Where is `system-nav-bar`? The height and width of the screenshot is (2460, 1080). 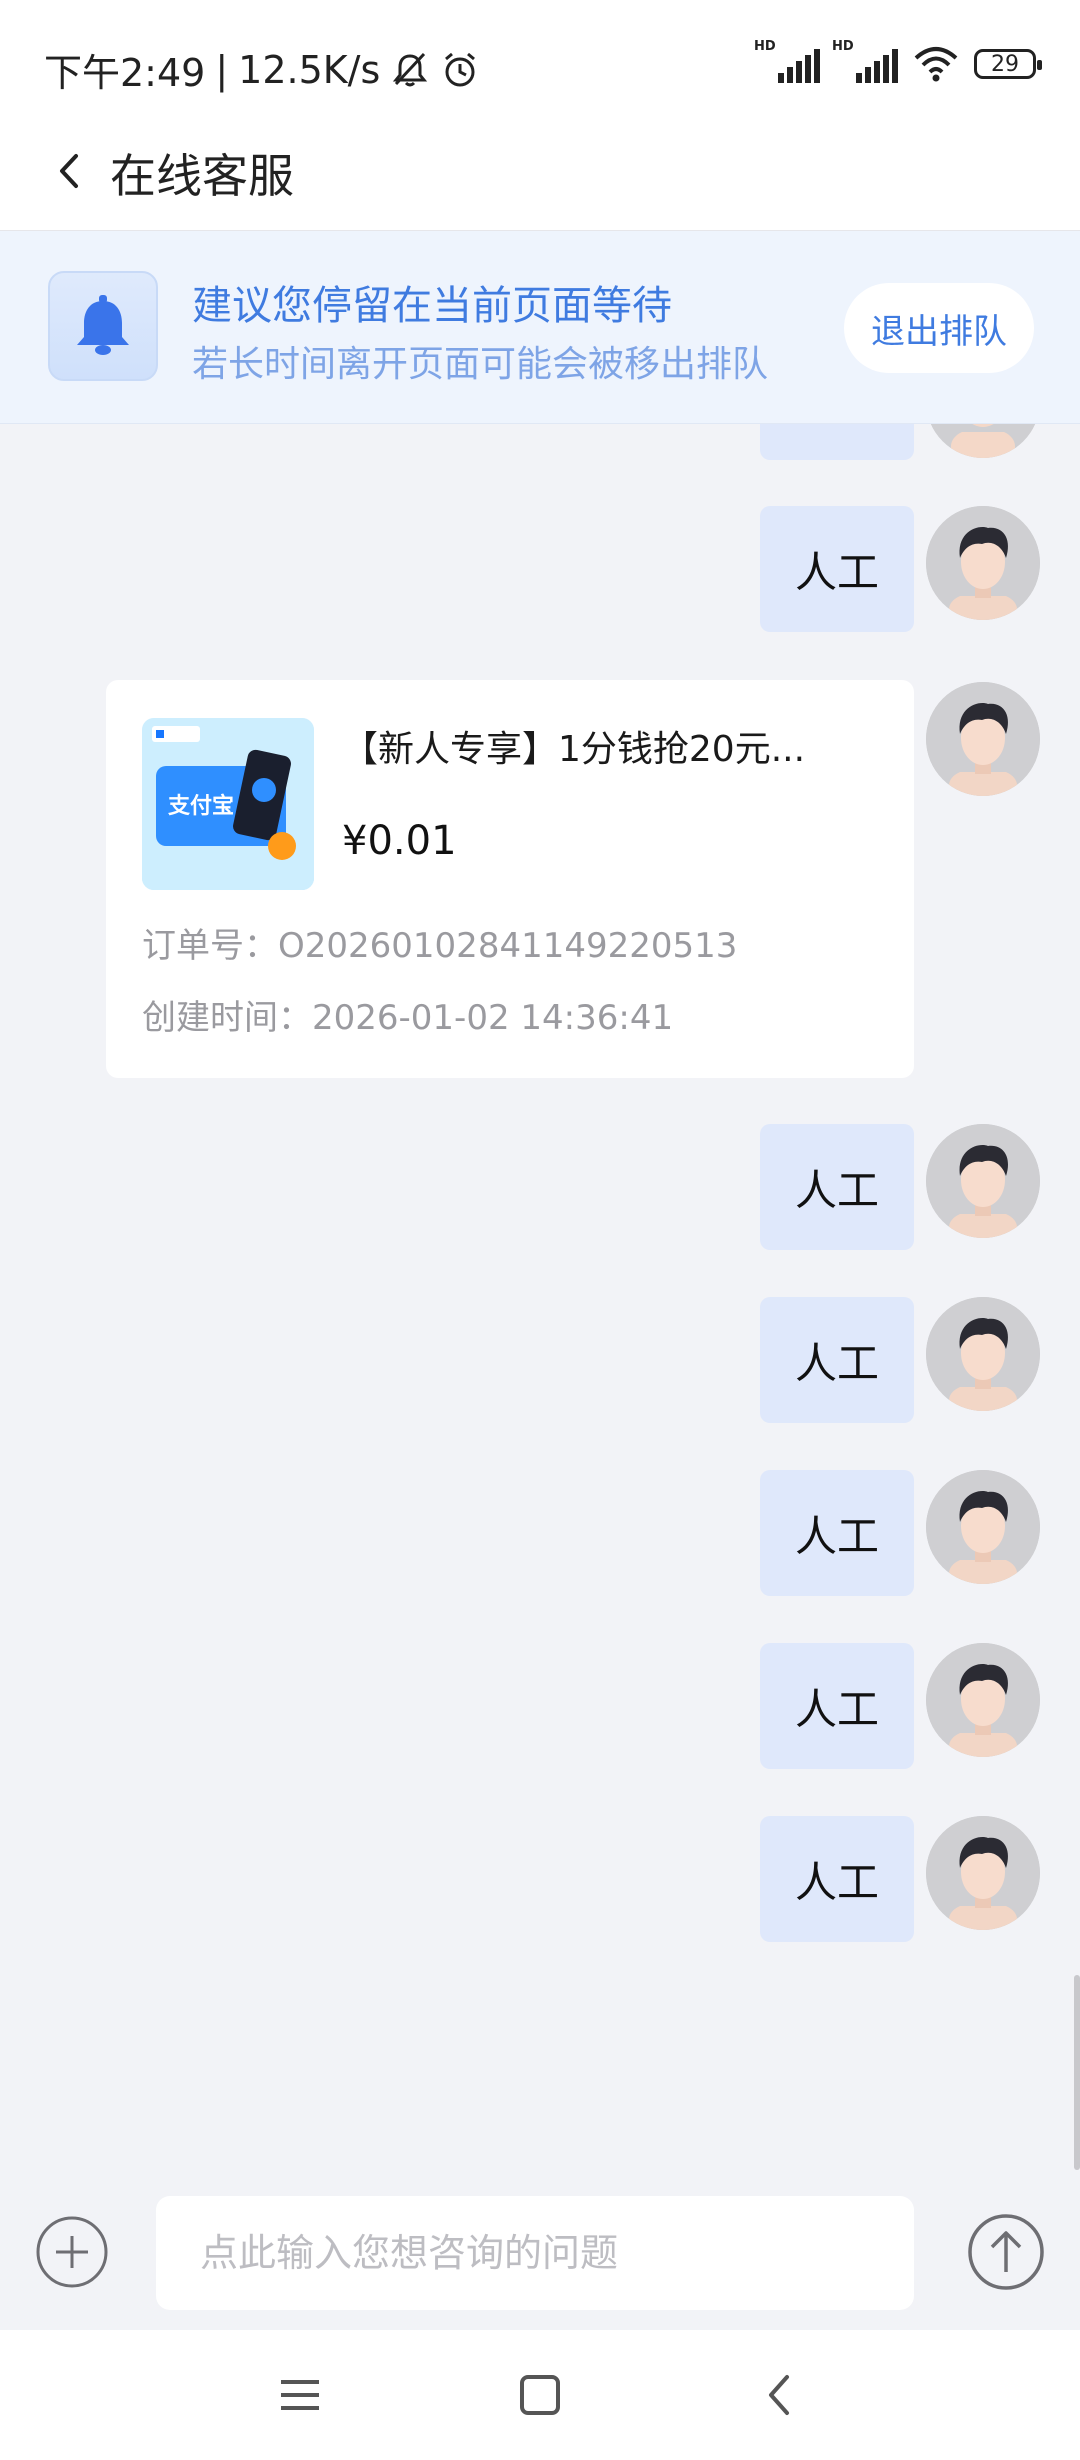
system-nav-bar is located at coordinates (540, 2395).